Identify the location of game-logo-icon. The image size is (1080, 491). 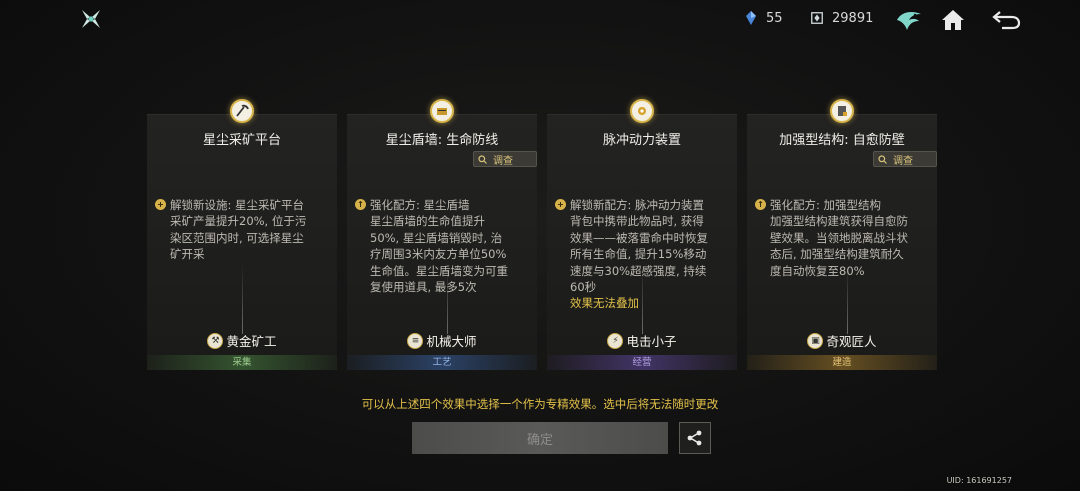
(91, 19).